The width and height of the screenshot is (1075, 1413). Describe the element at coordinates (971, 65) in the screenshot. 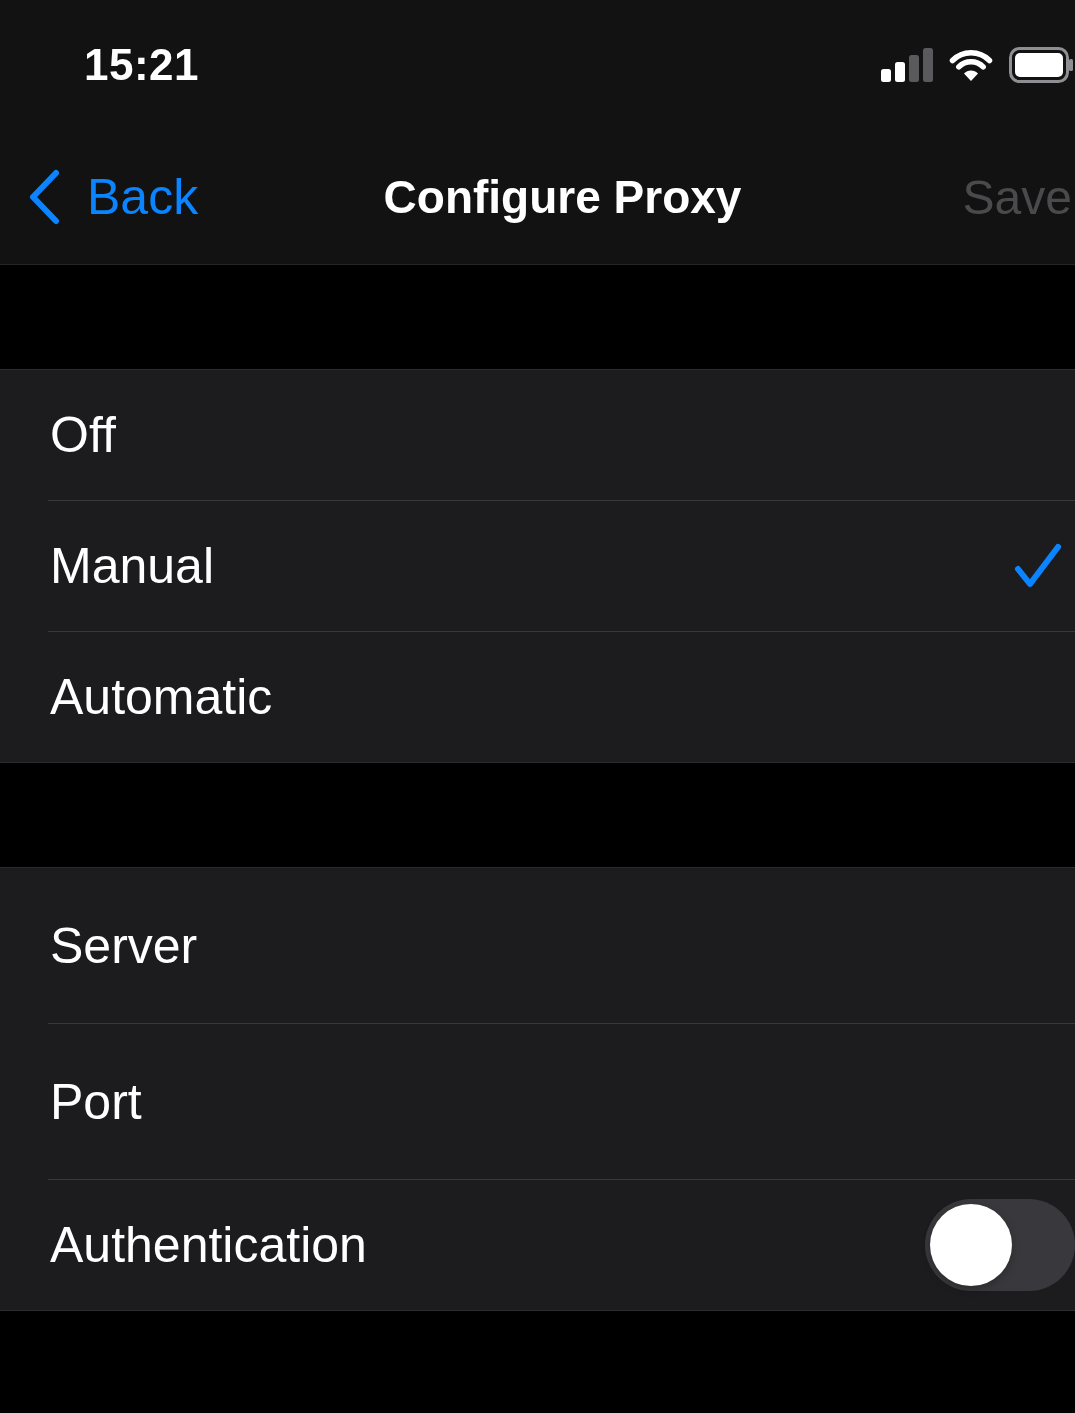

I see `wifi-icon` at that location.